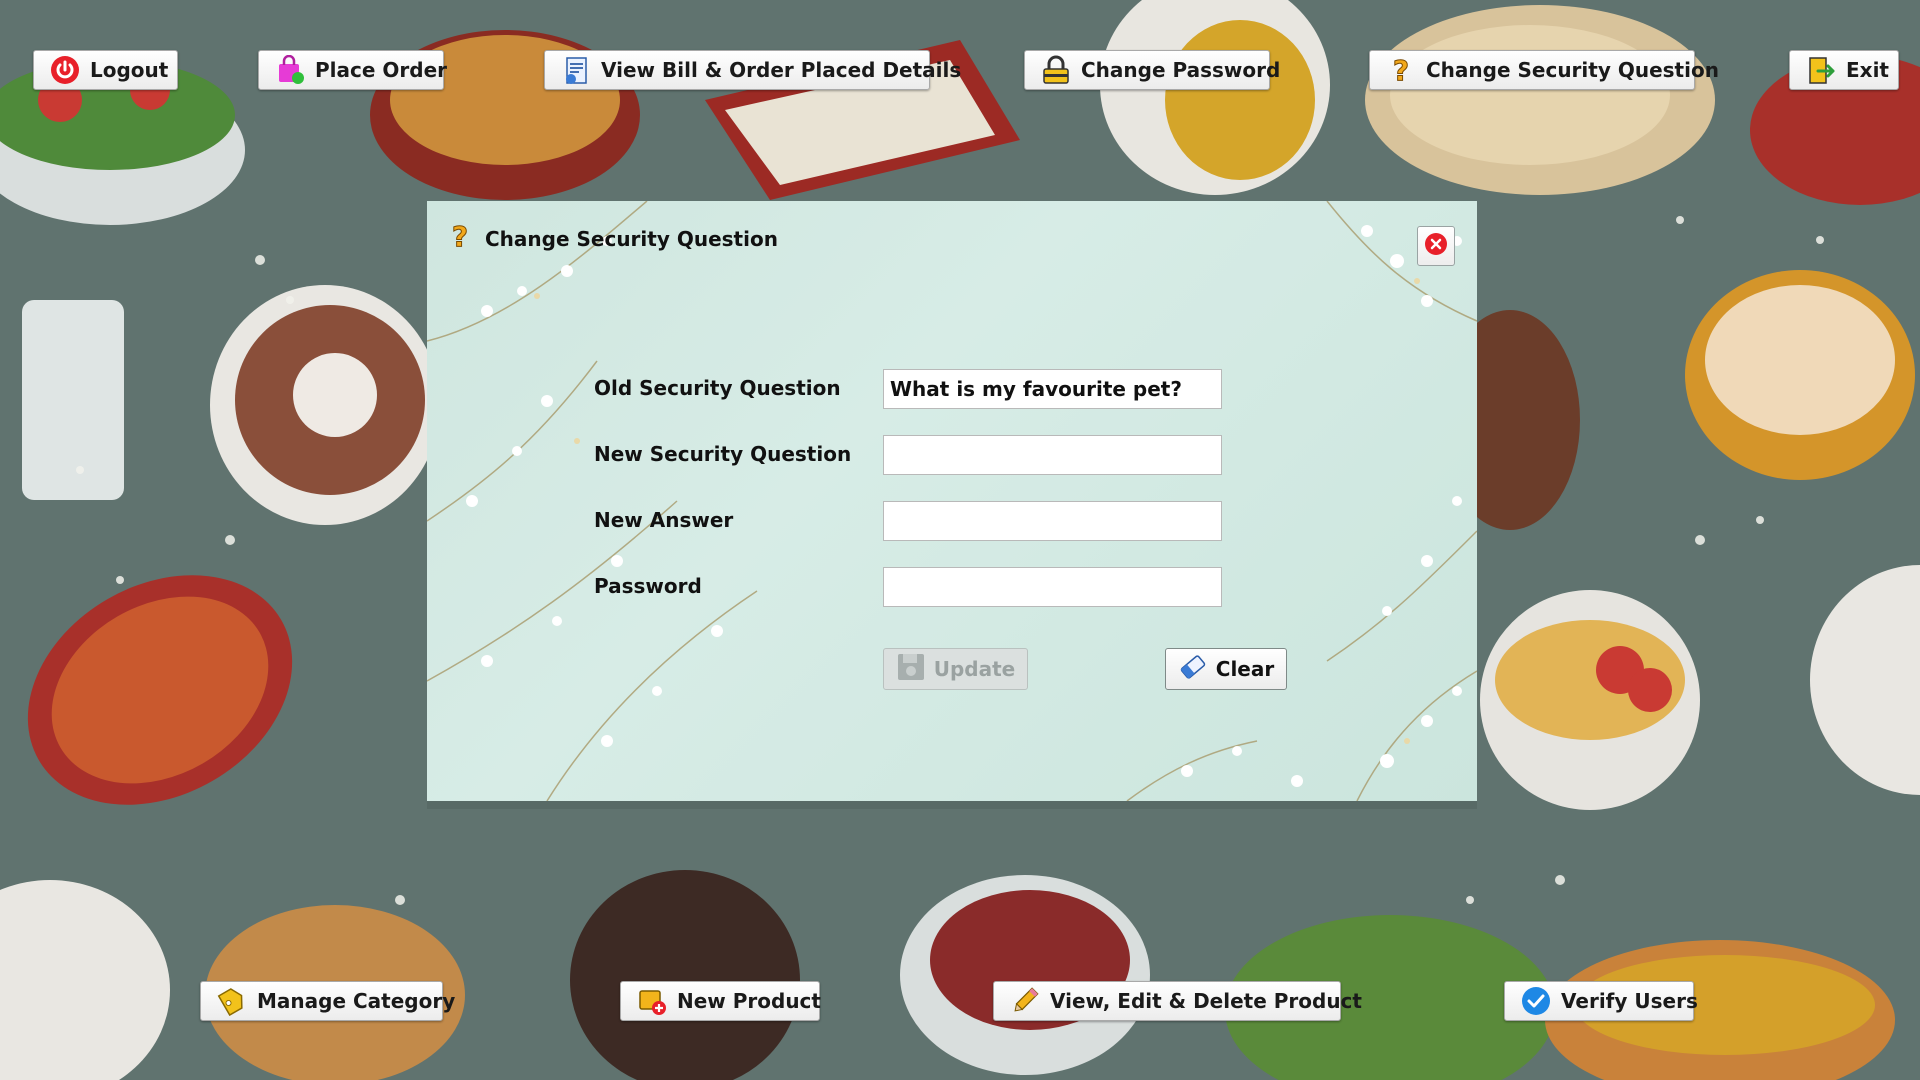 Image resolution: width=1920 pixels, height=1080 pixels. I want to click on clear-button: Clear, so click(1226, 669).